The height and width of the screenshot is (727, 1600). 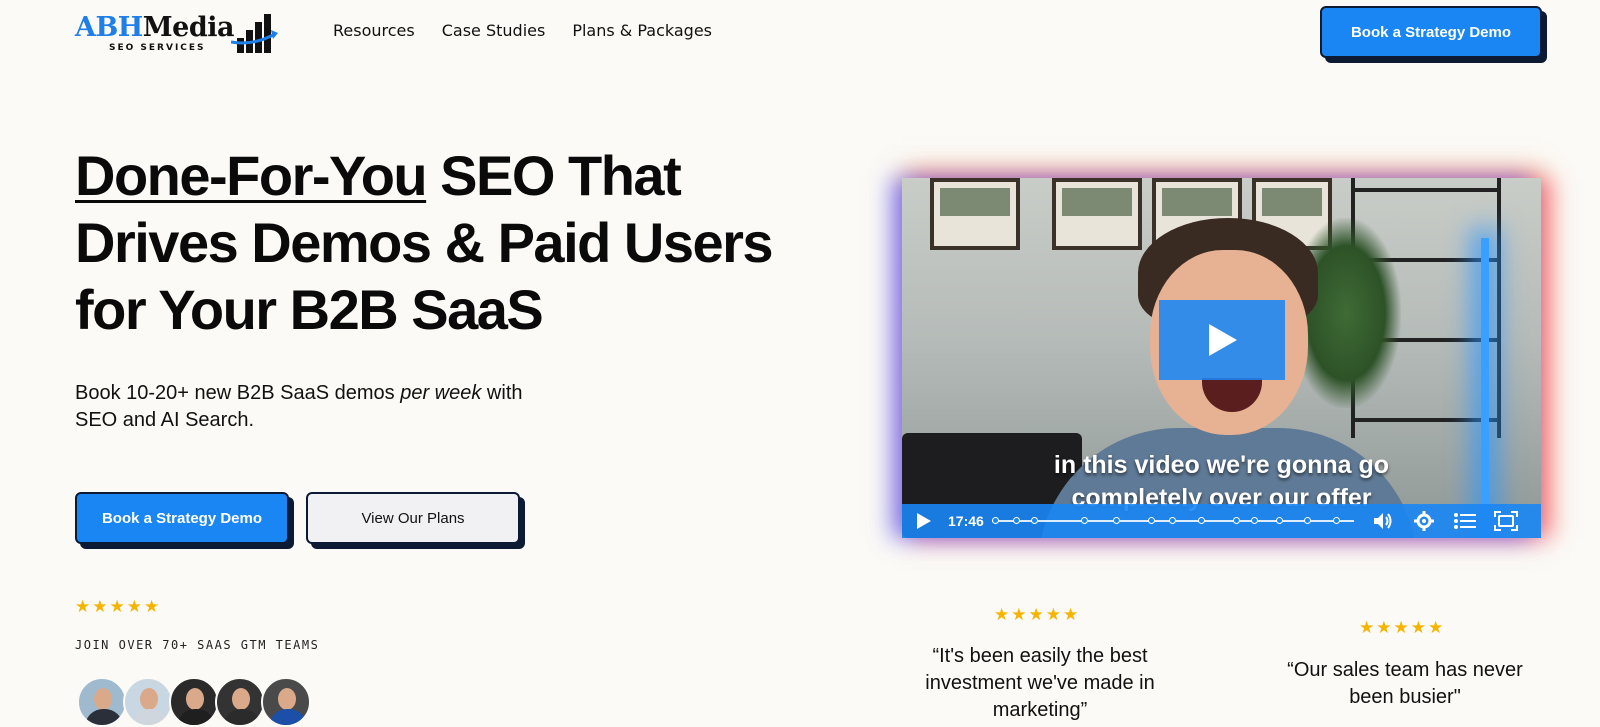 I want to click on view-plans-button: View Our Plans, so click(x=413, y=518).